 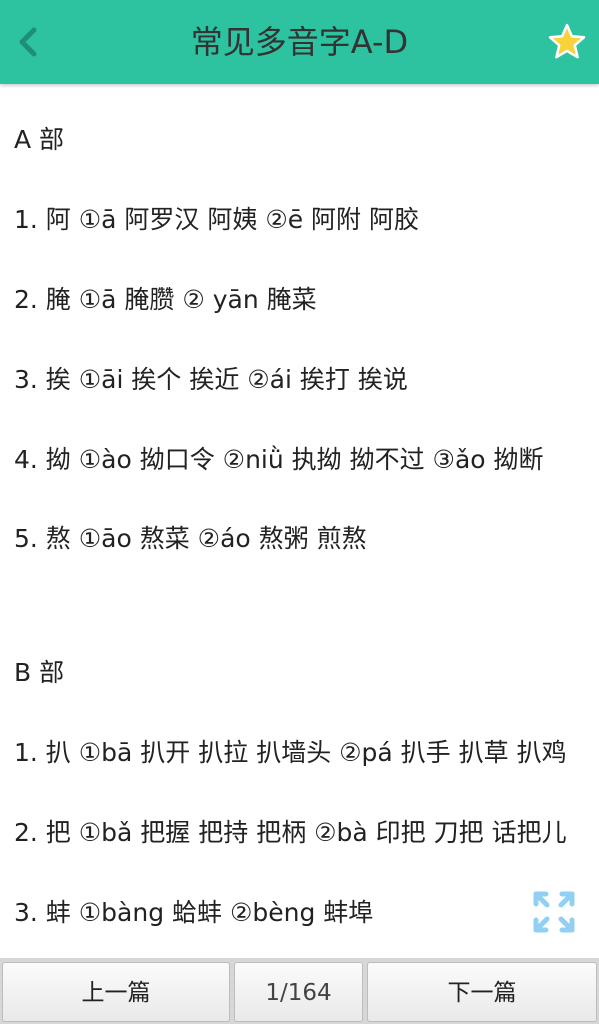 I want to click on list-item: 3. 蚌 ①bàng 蛤蚌 ②bèng 蚌埠, so click(x=194, y=912).